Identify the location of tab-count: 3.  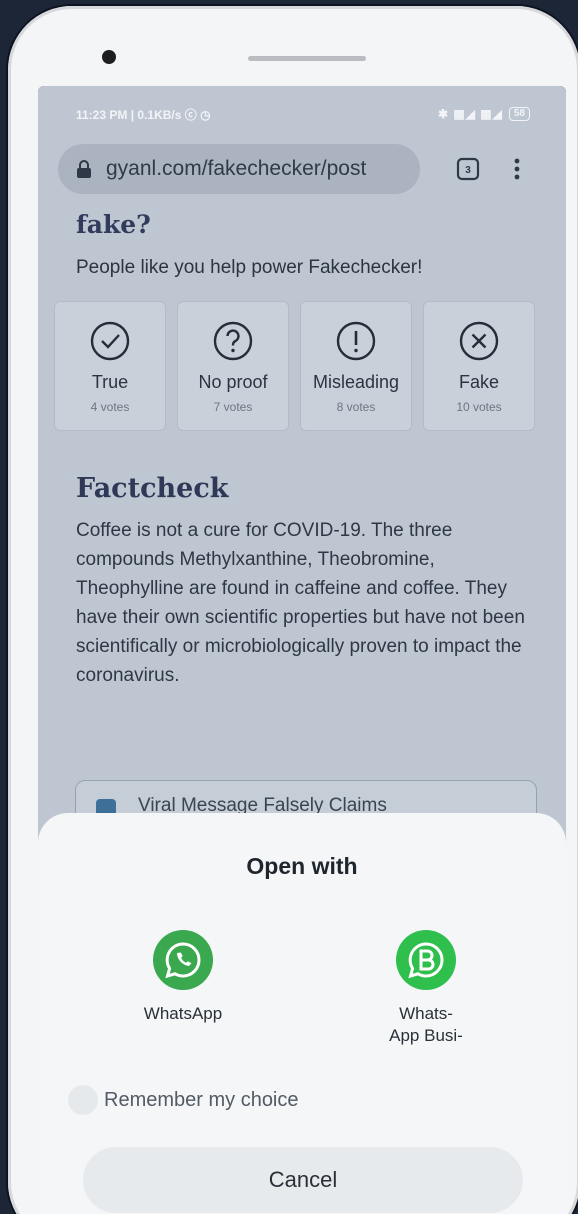
(468, 170).